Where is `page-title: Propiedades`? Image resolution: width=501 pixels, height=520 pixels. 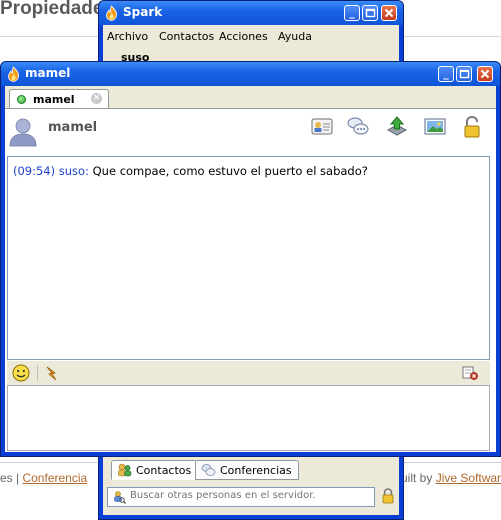 page-title: Propiedades is located at coordinates (57, 9).